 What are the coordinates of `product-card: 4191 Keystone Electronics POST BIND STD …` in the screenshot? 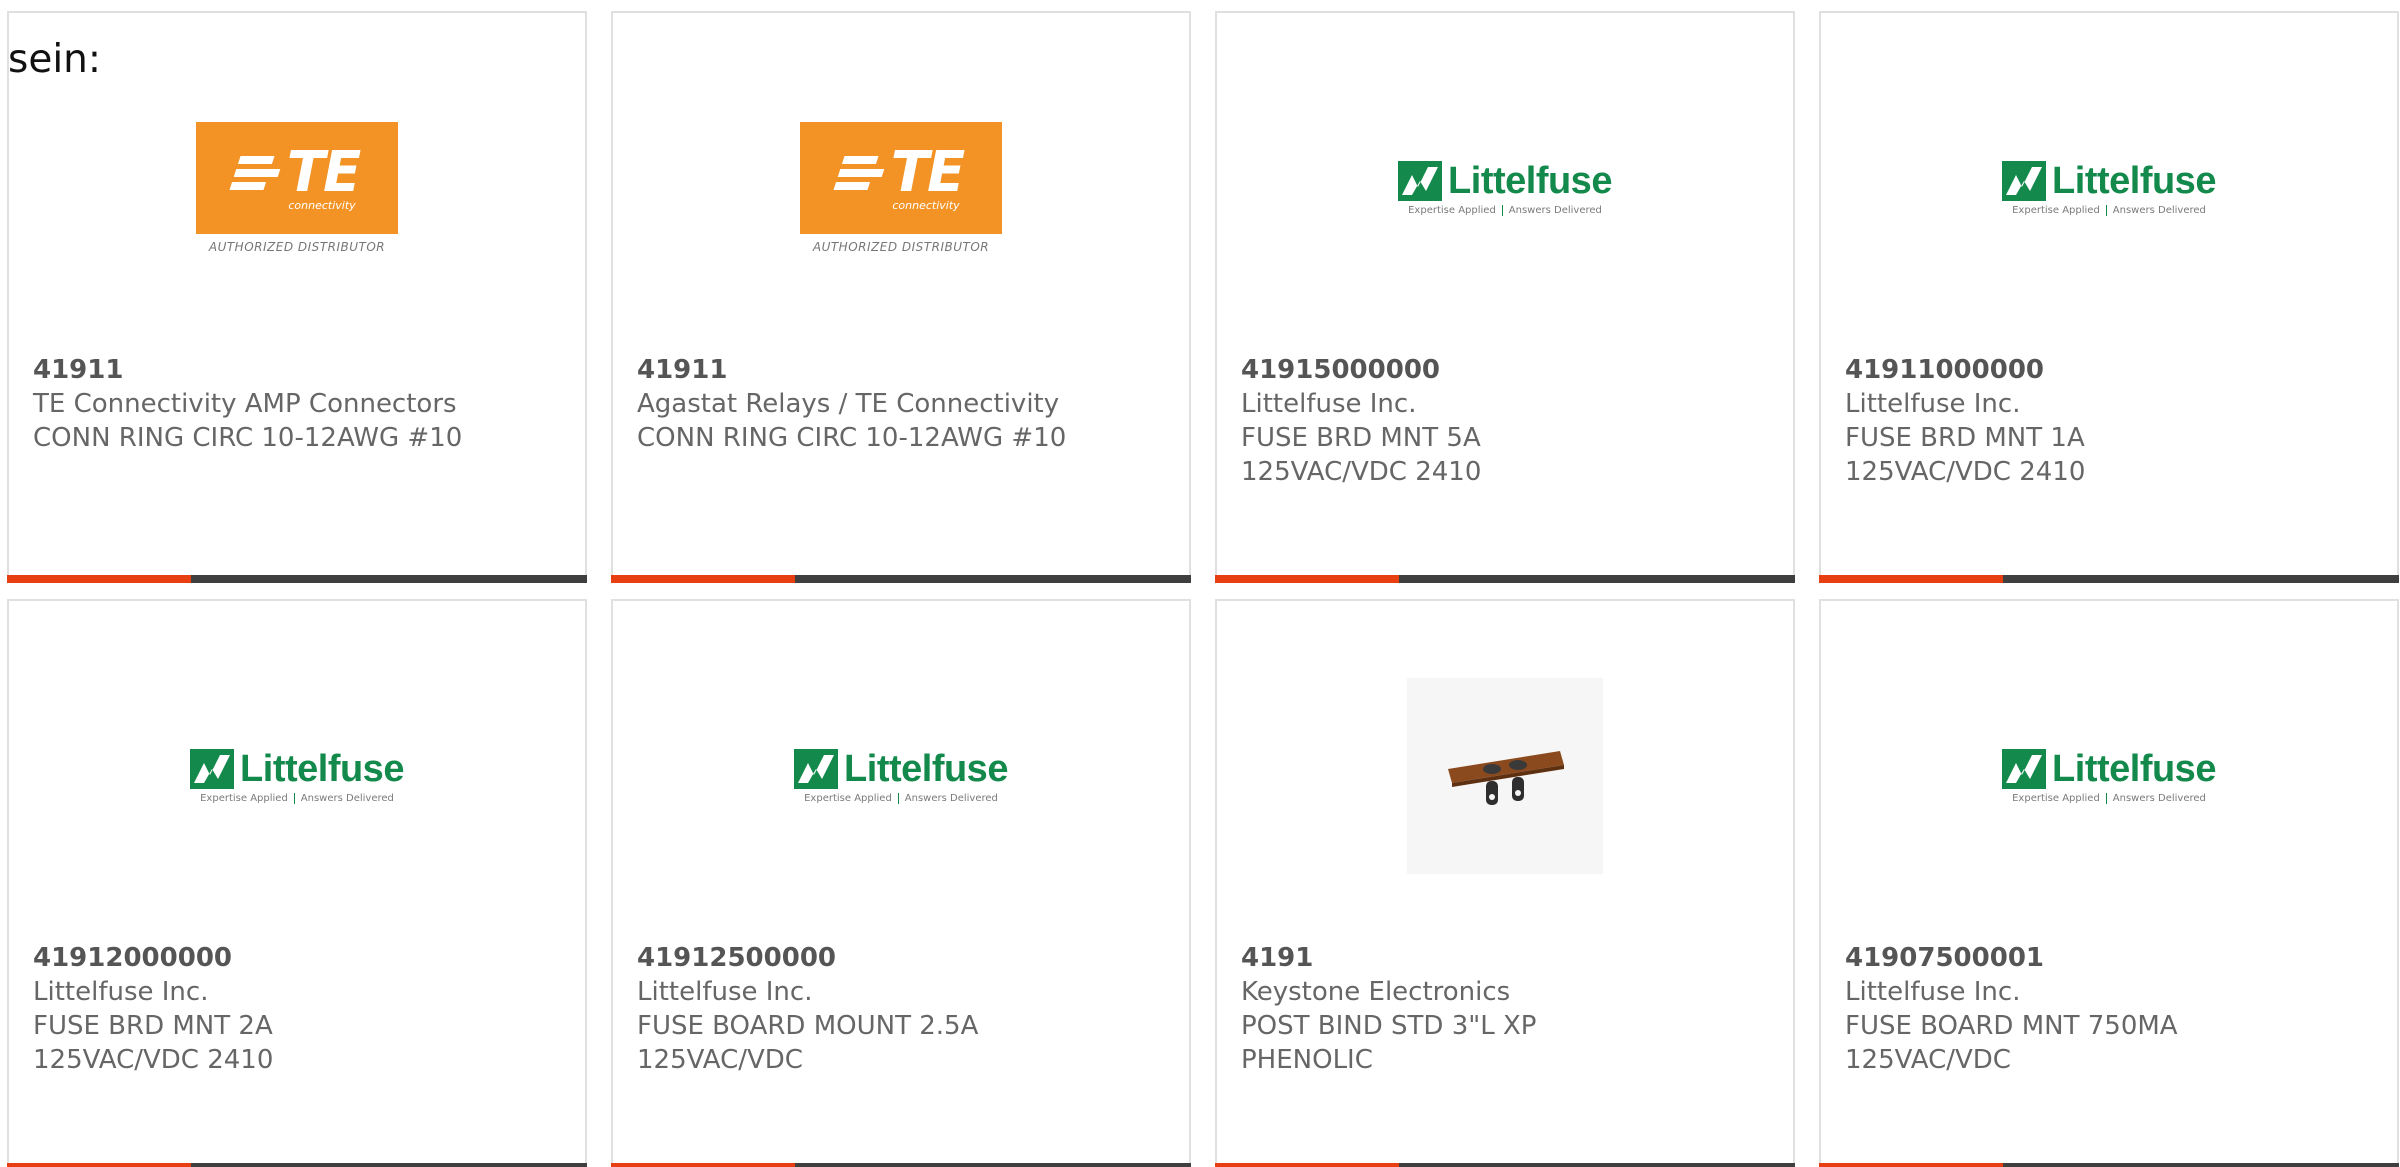 It's located at (1505, 883).